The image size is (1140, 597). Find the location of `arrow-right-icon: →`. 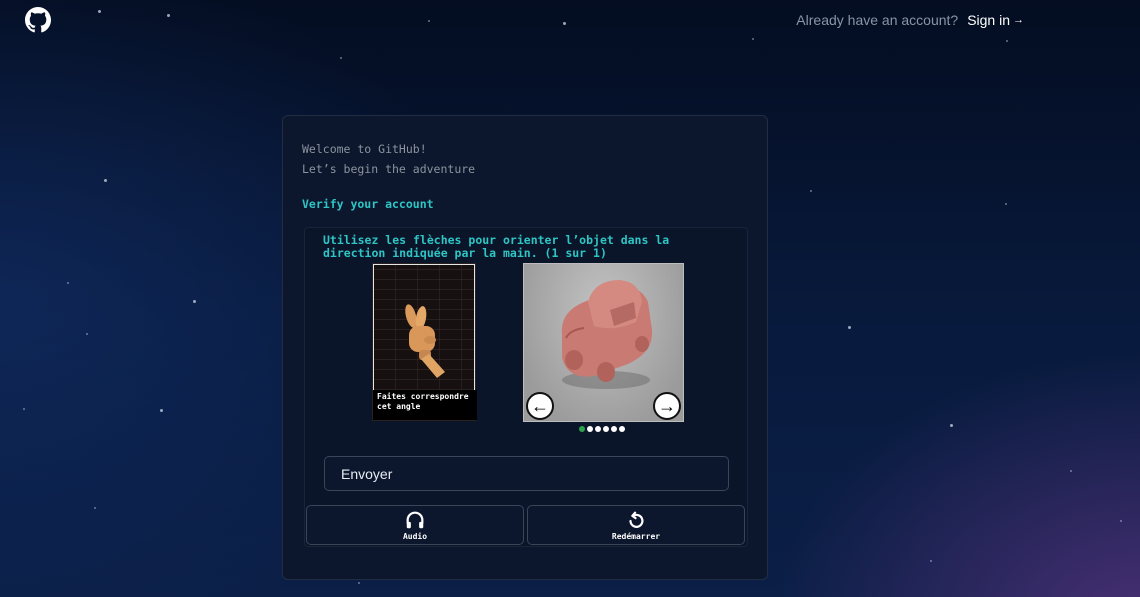

arrow-right-icon: → is located at coordinates (1018, 20).